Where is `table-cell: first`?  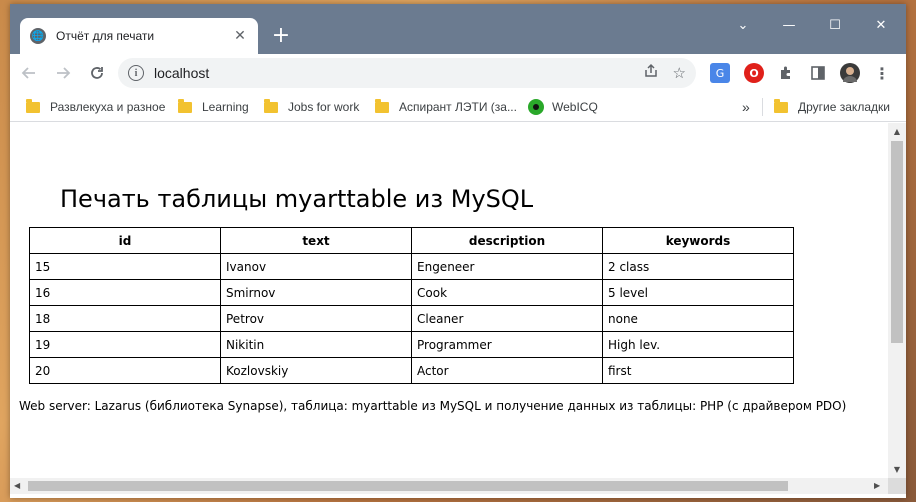 table-cell: first is located at coordinates (698, 370).